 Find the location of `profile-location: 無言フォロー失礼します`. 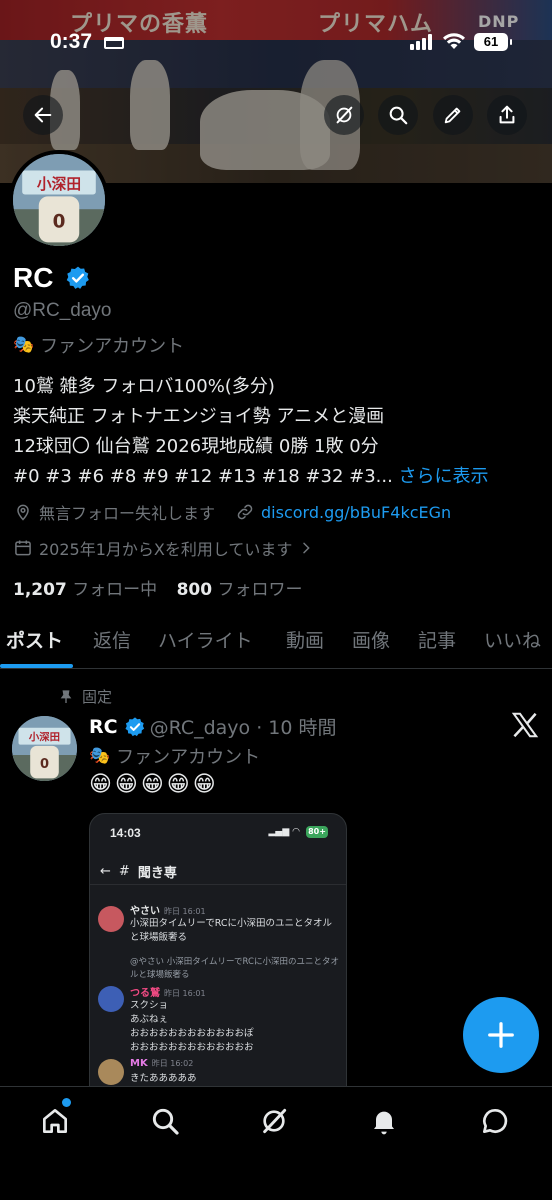

profile-location: 無言フォロー失礼します is located at coordinates (127, 513).